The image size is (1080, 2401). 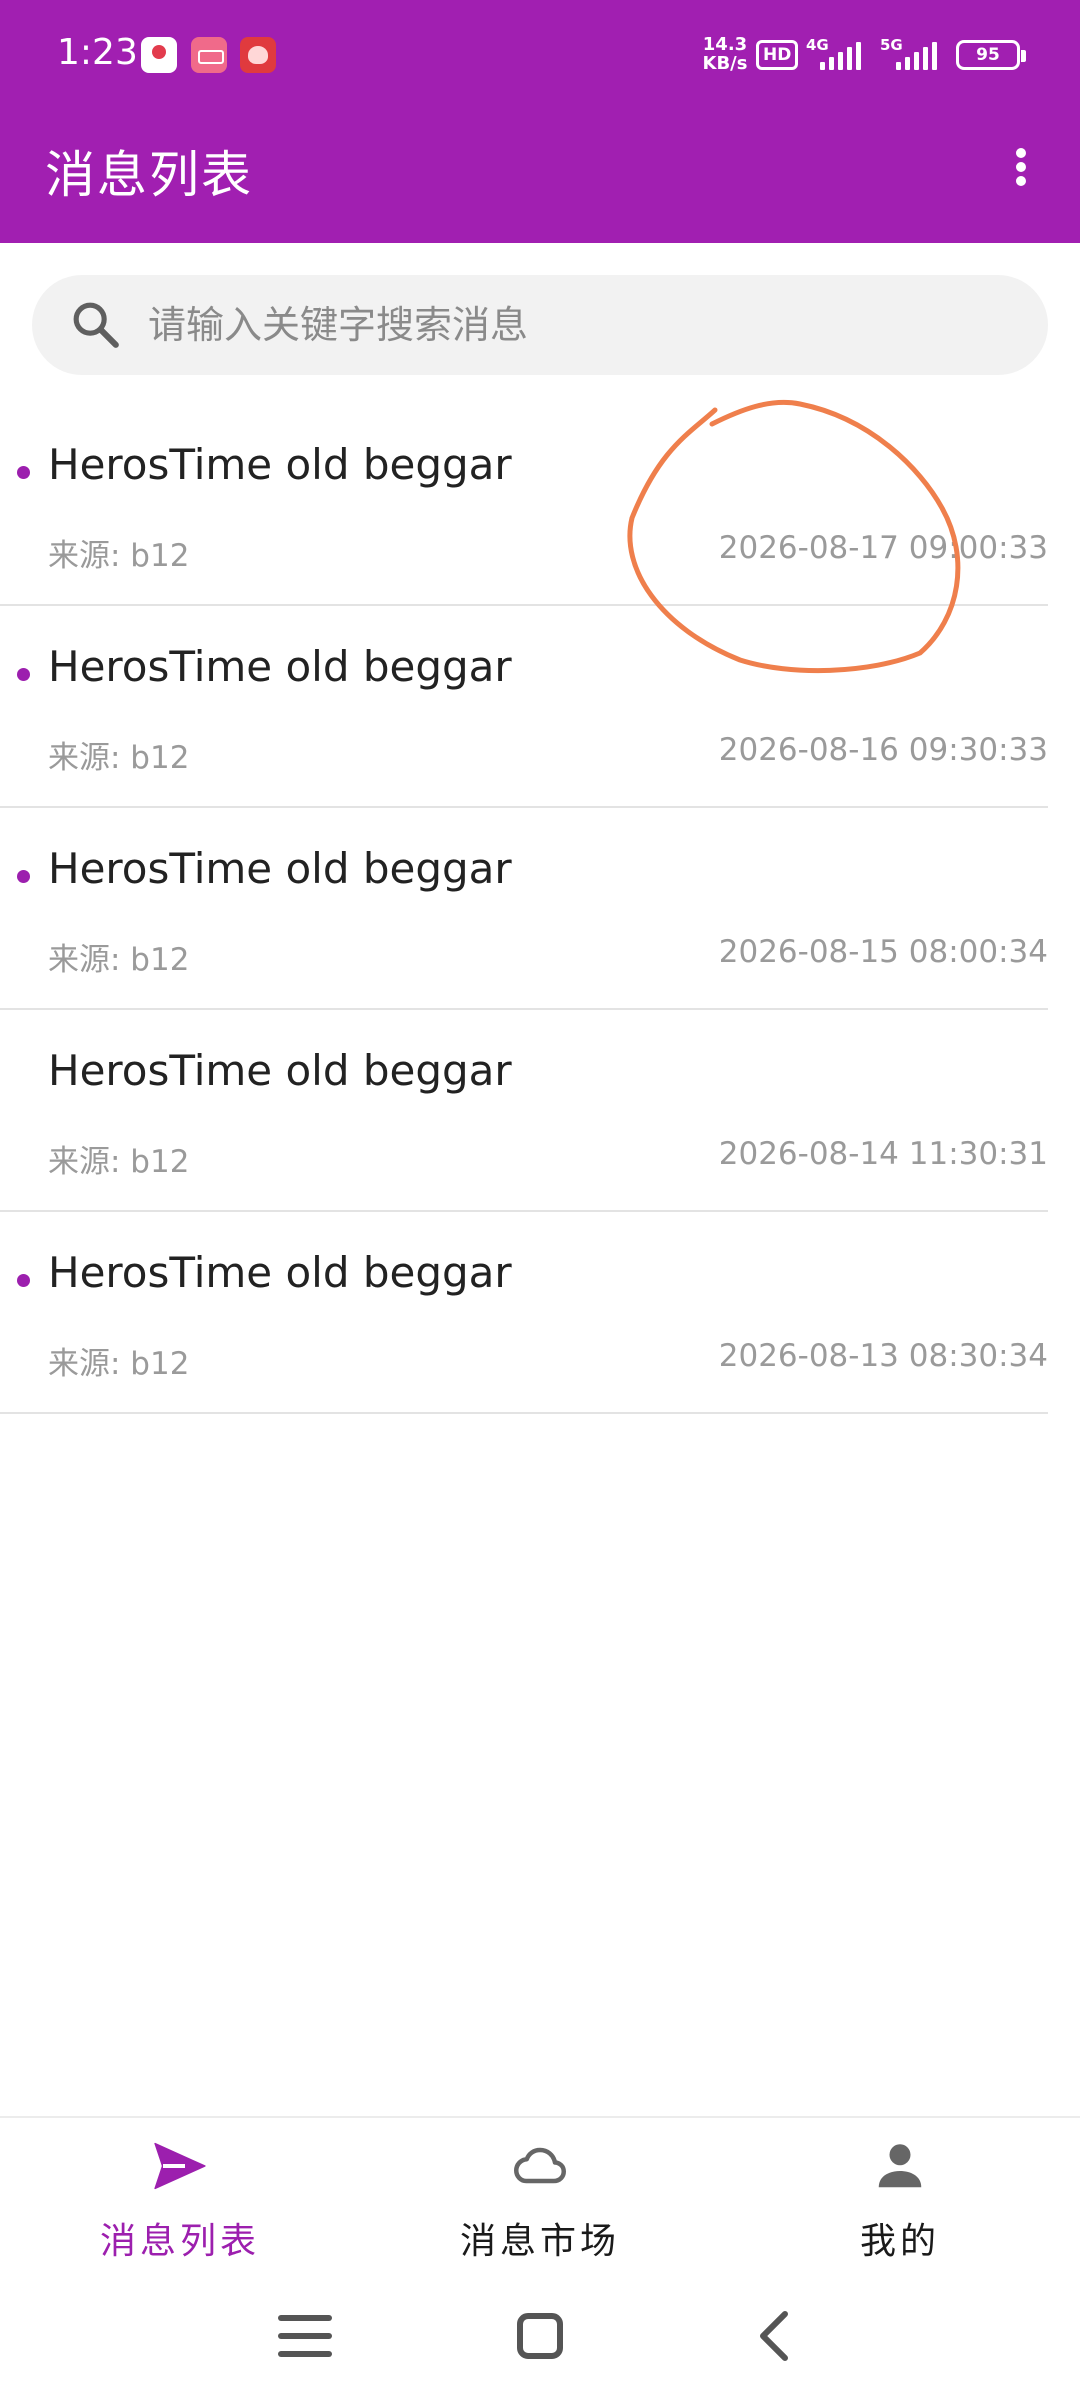 I want to click on status-time: 1:23, so click(x=97, y=52).